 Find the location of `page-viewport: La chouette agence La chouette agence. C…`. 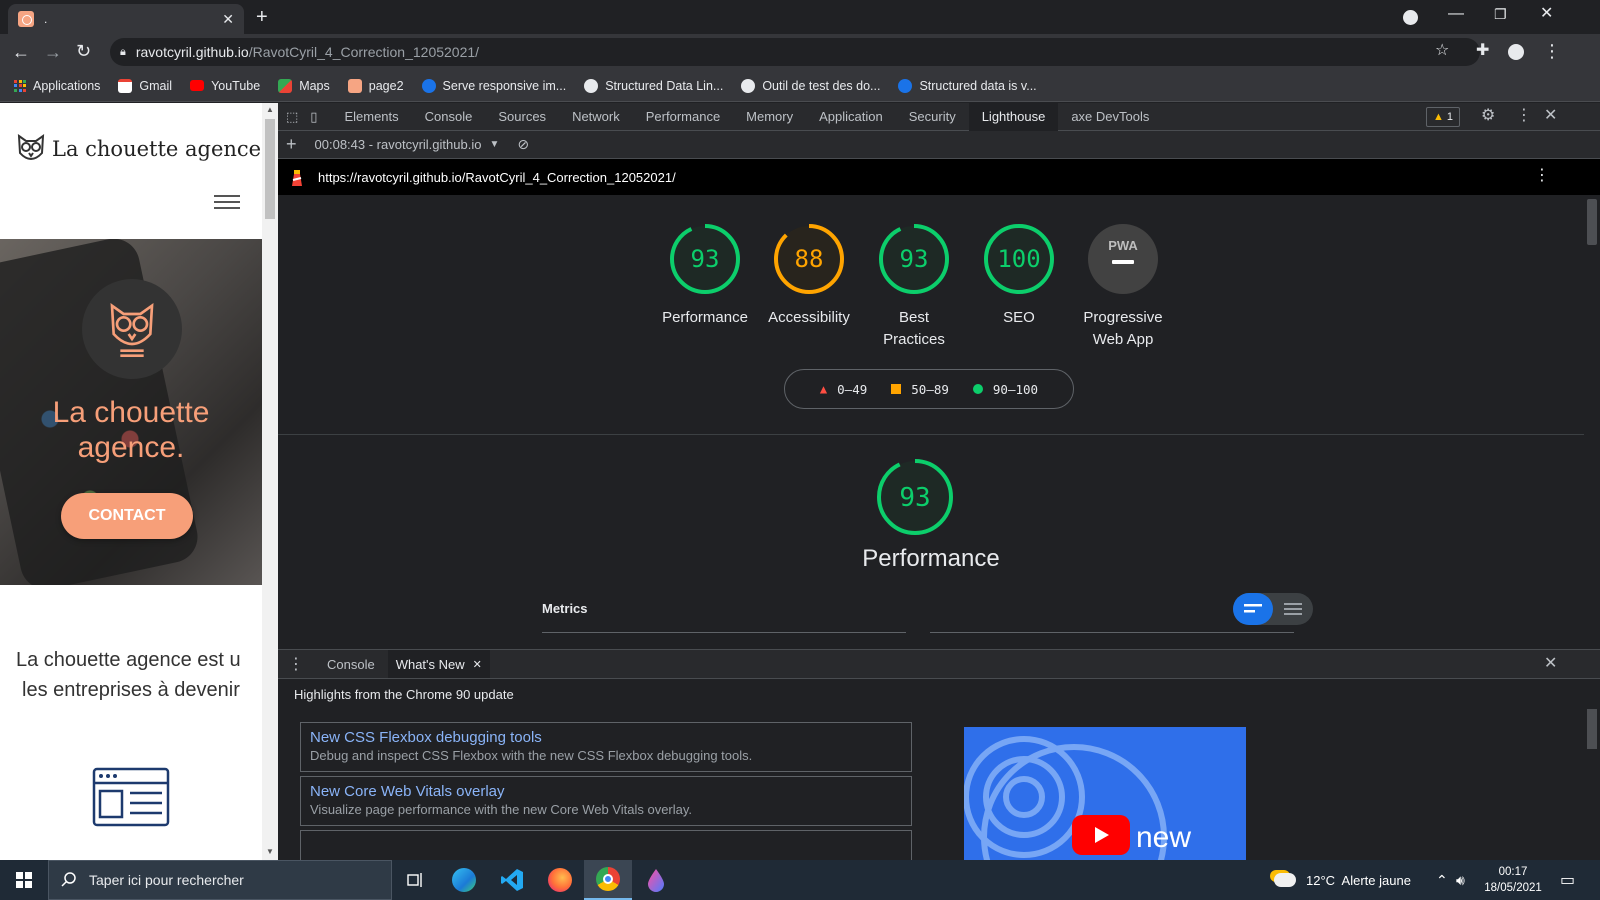

page-viewport: La chouette agence La chouette agence. C… is located at coordinates (131, 481).